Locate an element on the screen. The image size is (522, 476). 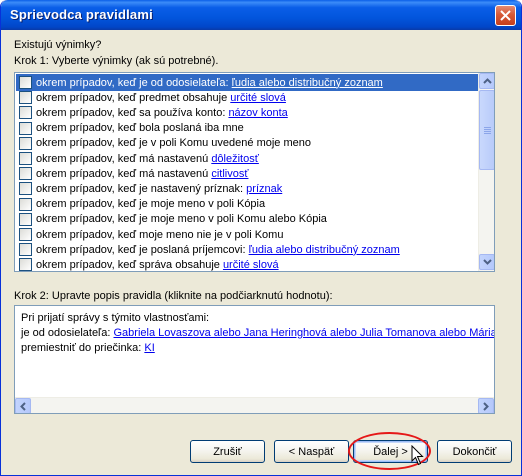
exception-link: citlivosť is located at coordinates (229, 174).